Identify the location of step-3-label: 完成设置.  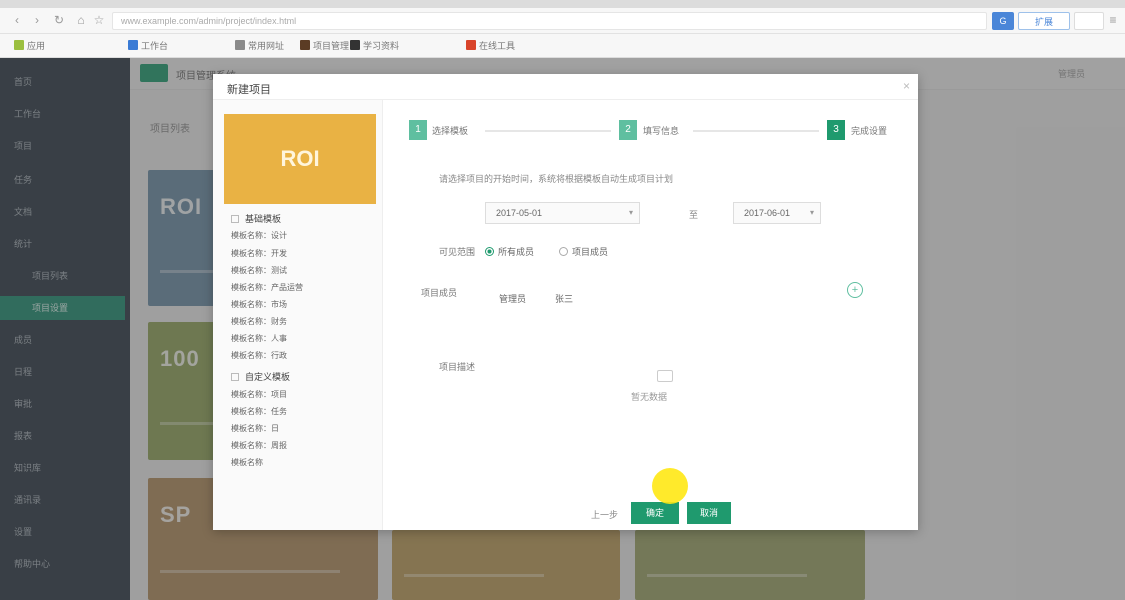
(869, 131).